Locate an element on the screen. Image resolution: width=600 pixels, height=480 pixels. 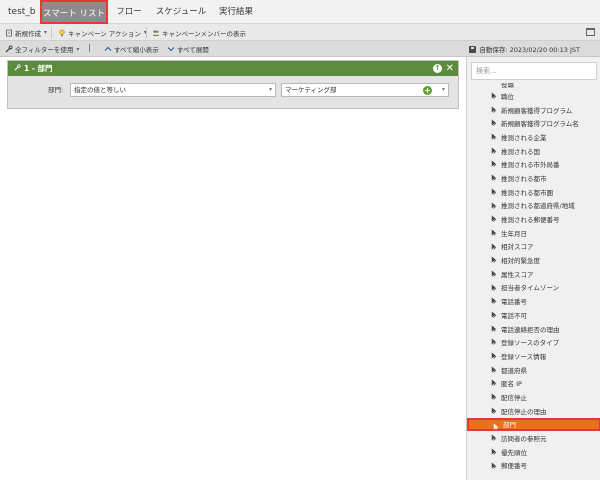
list-item-label: 生年月日 is located at coordinates (514, 233).